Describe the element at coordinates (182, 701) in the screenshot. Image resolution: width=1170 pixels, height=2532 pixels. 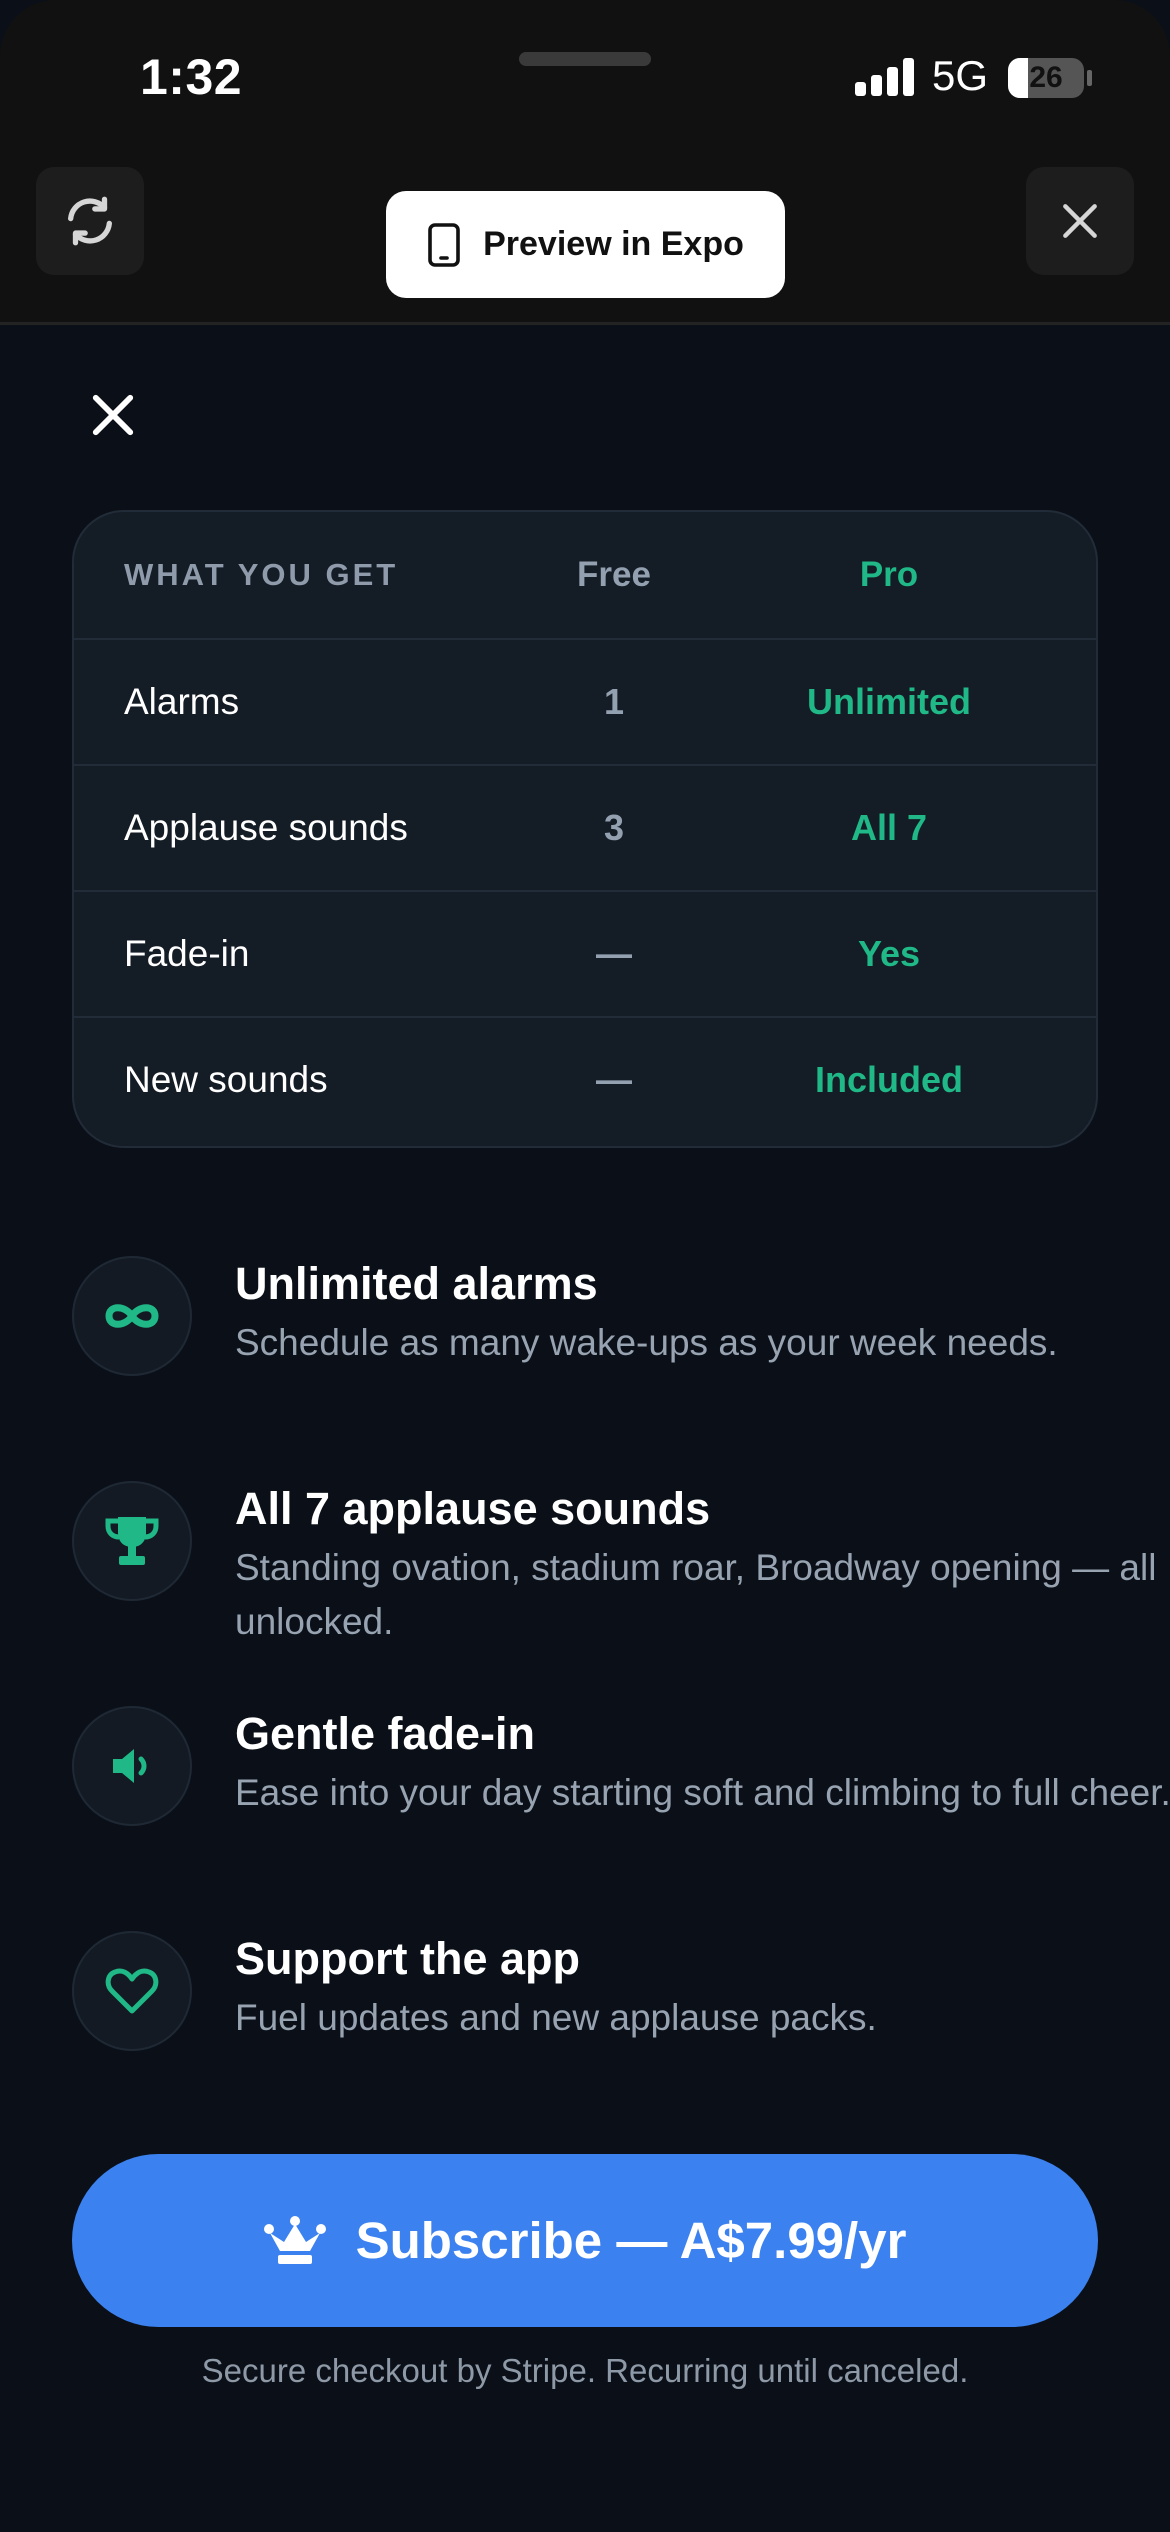
I see `row-label: Alarms` at that location.